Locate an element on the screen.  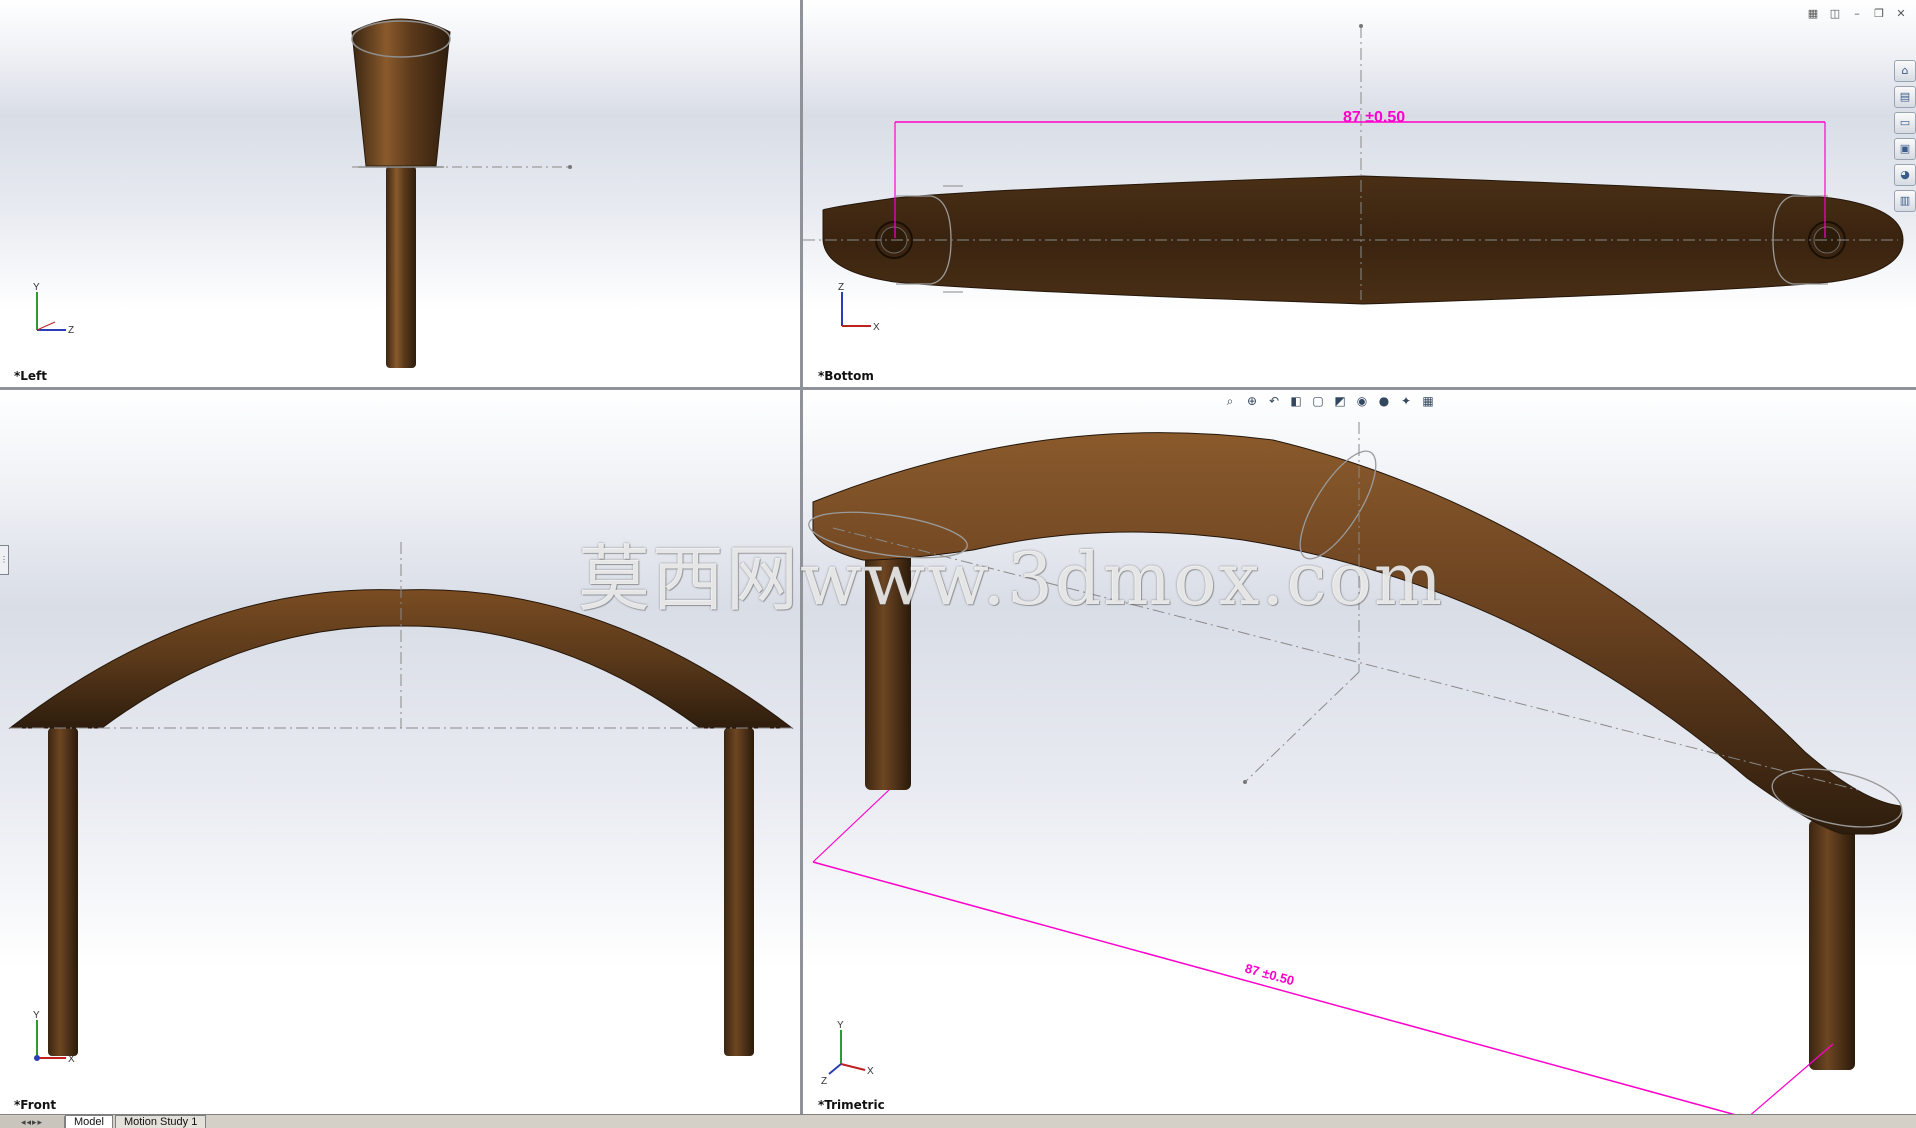
task-pane-tabs: ⌂ ▤ ▭ ▣ ◕ ▥ is located at coordinates (1905, 136).